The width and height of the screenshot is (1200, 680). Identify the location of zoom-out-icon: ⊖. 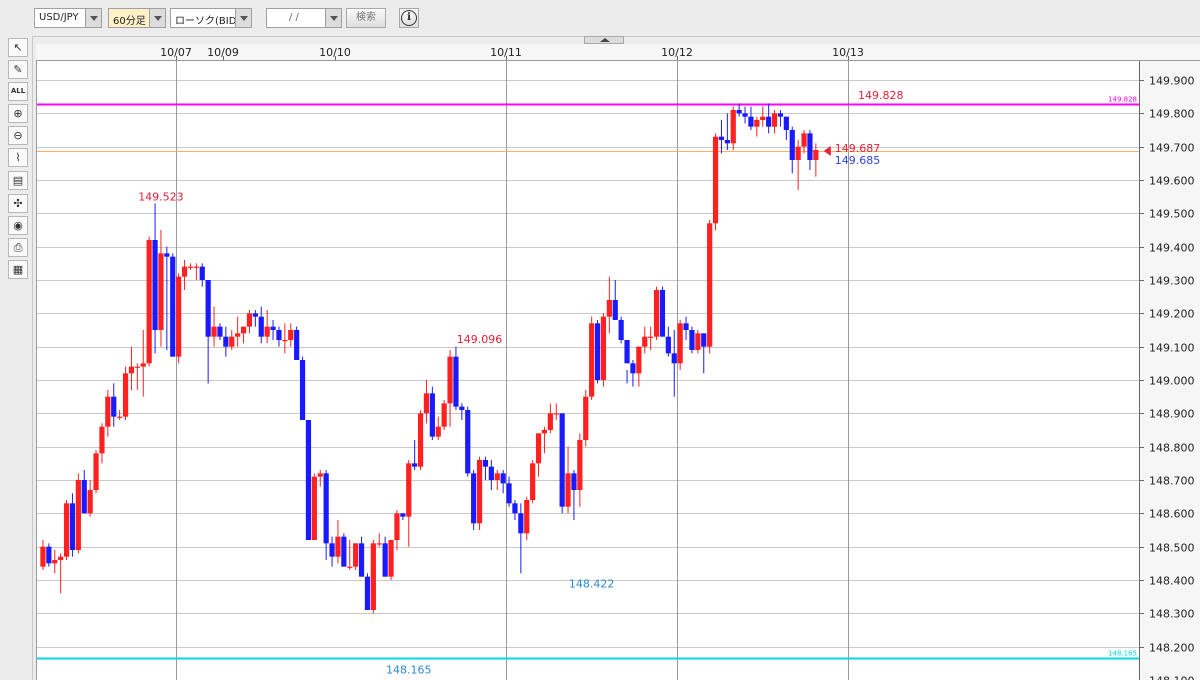
(18, 135).